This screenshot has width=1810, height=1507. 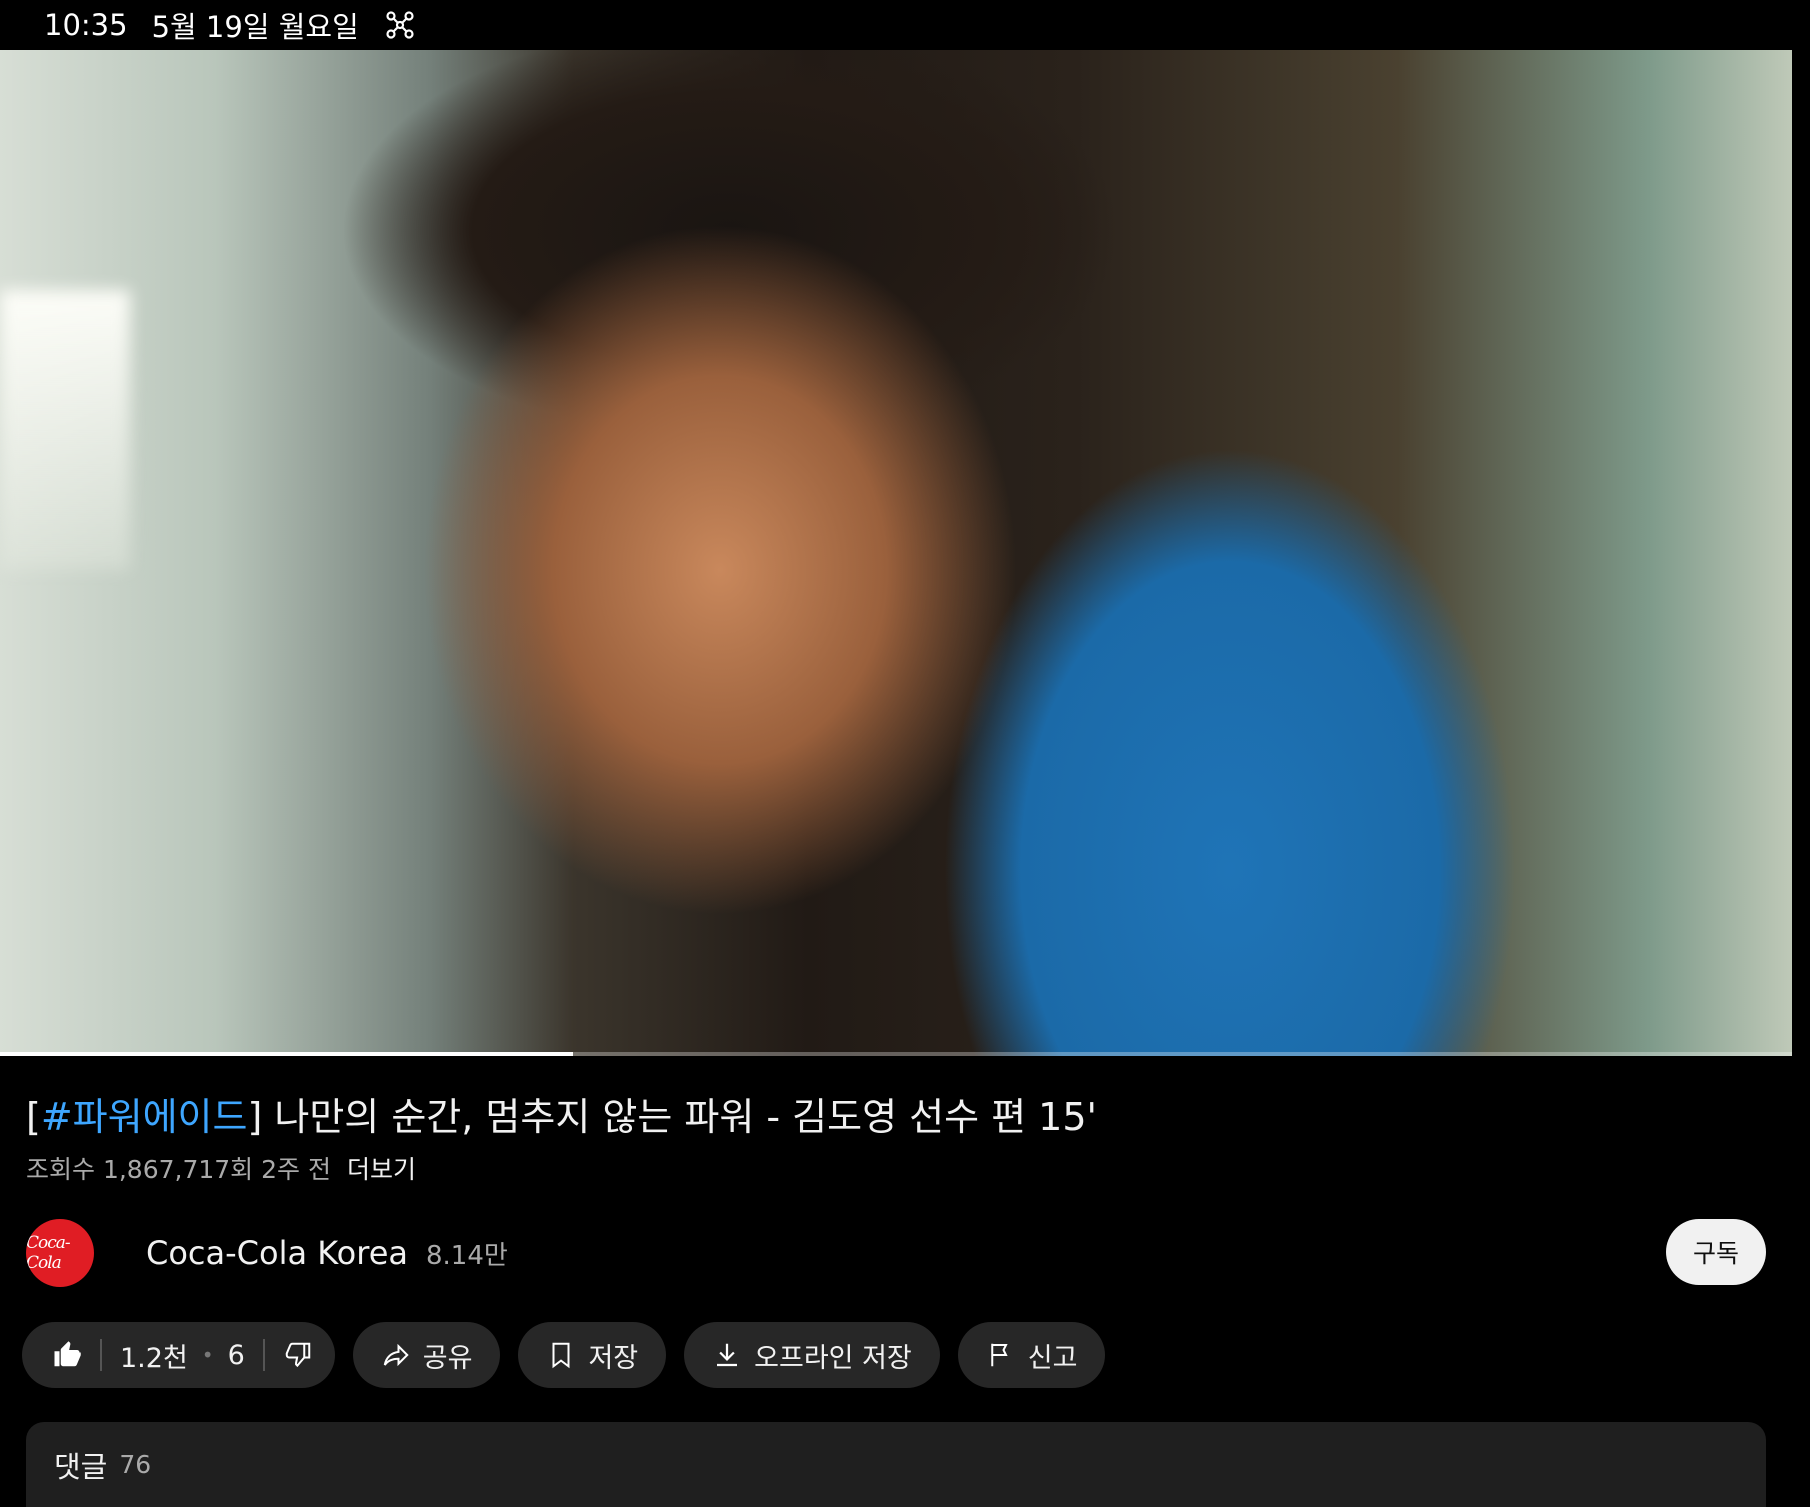 I want to click on status-bar: 10:35 5월 19일 월요일, so click(x=905, y=25).